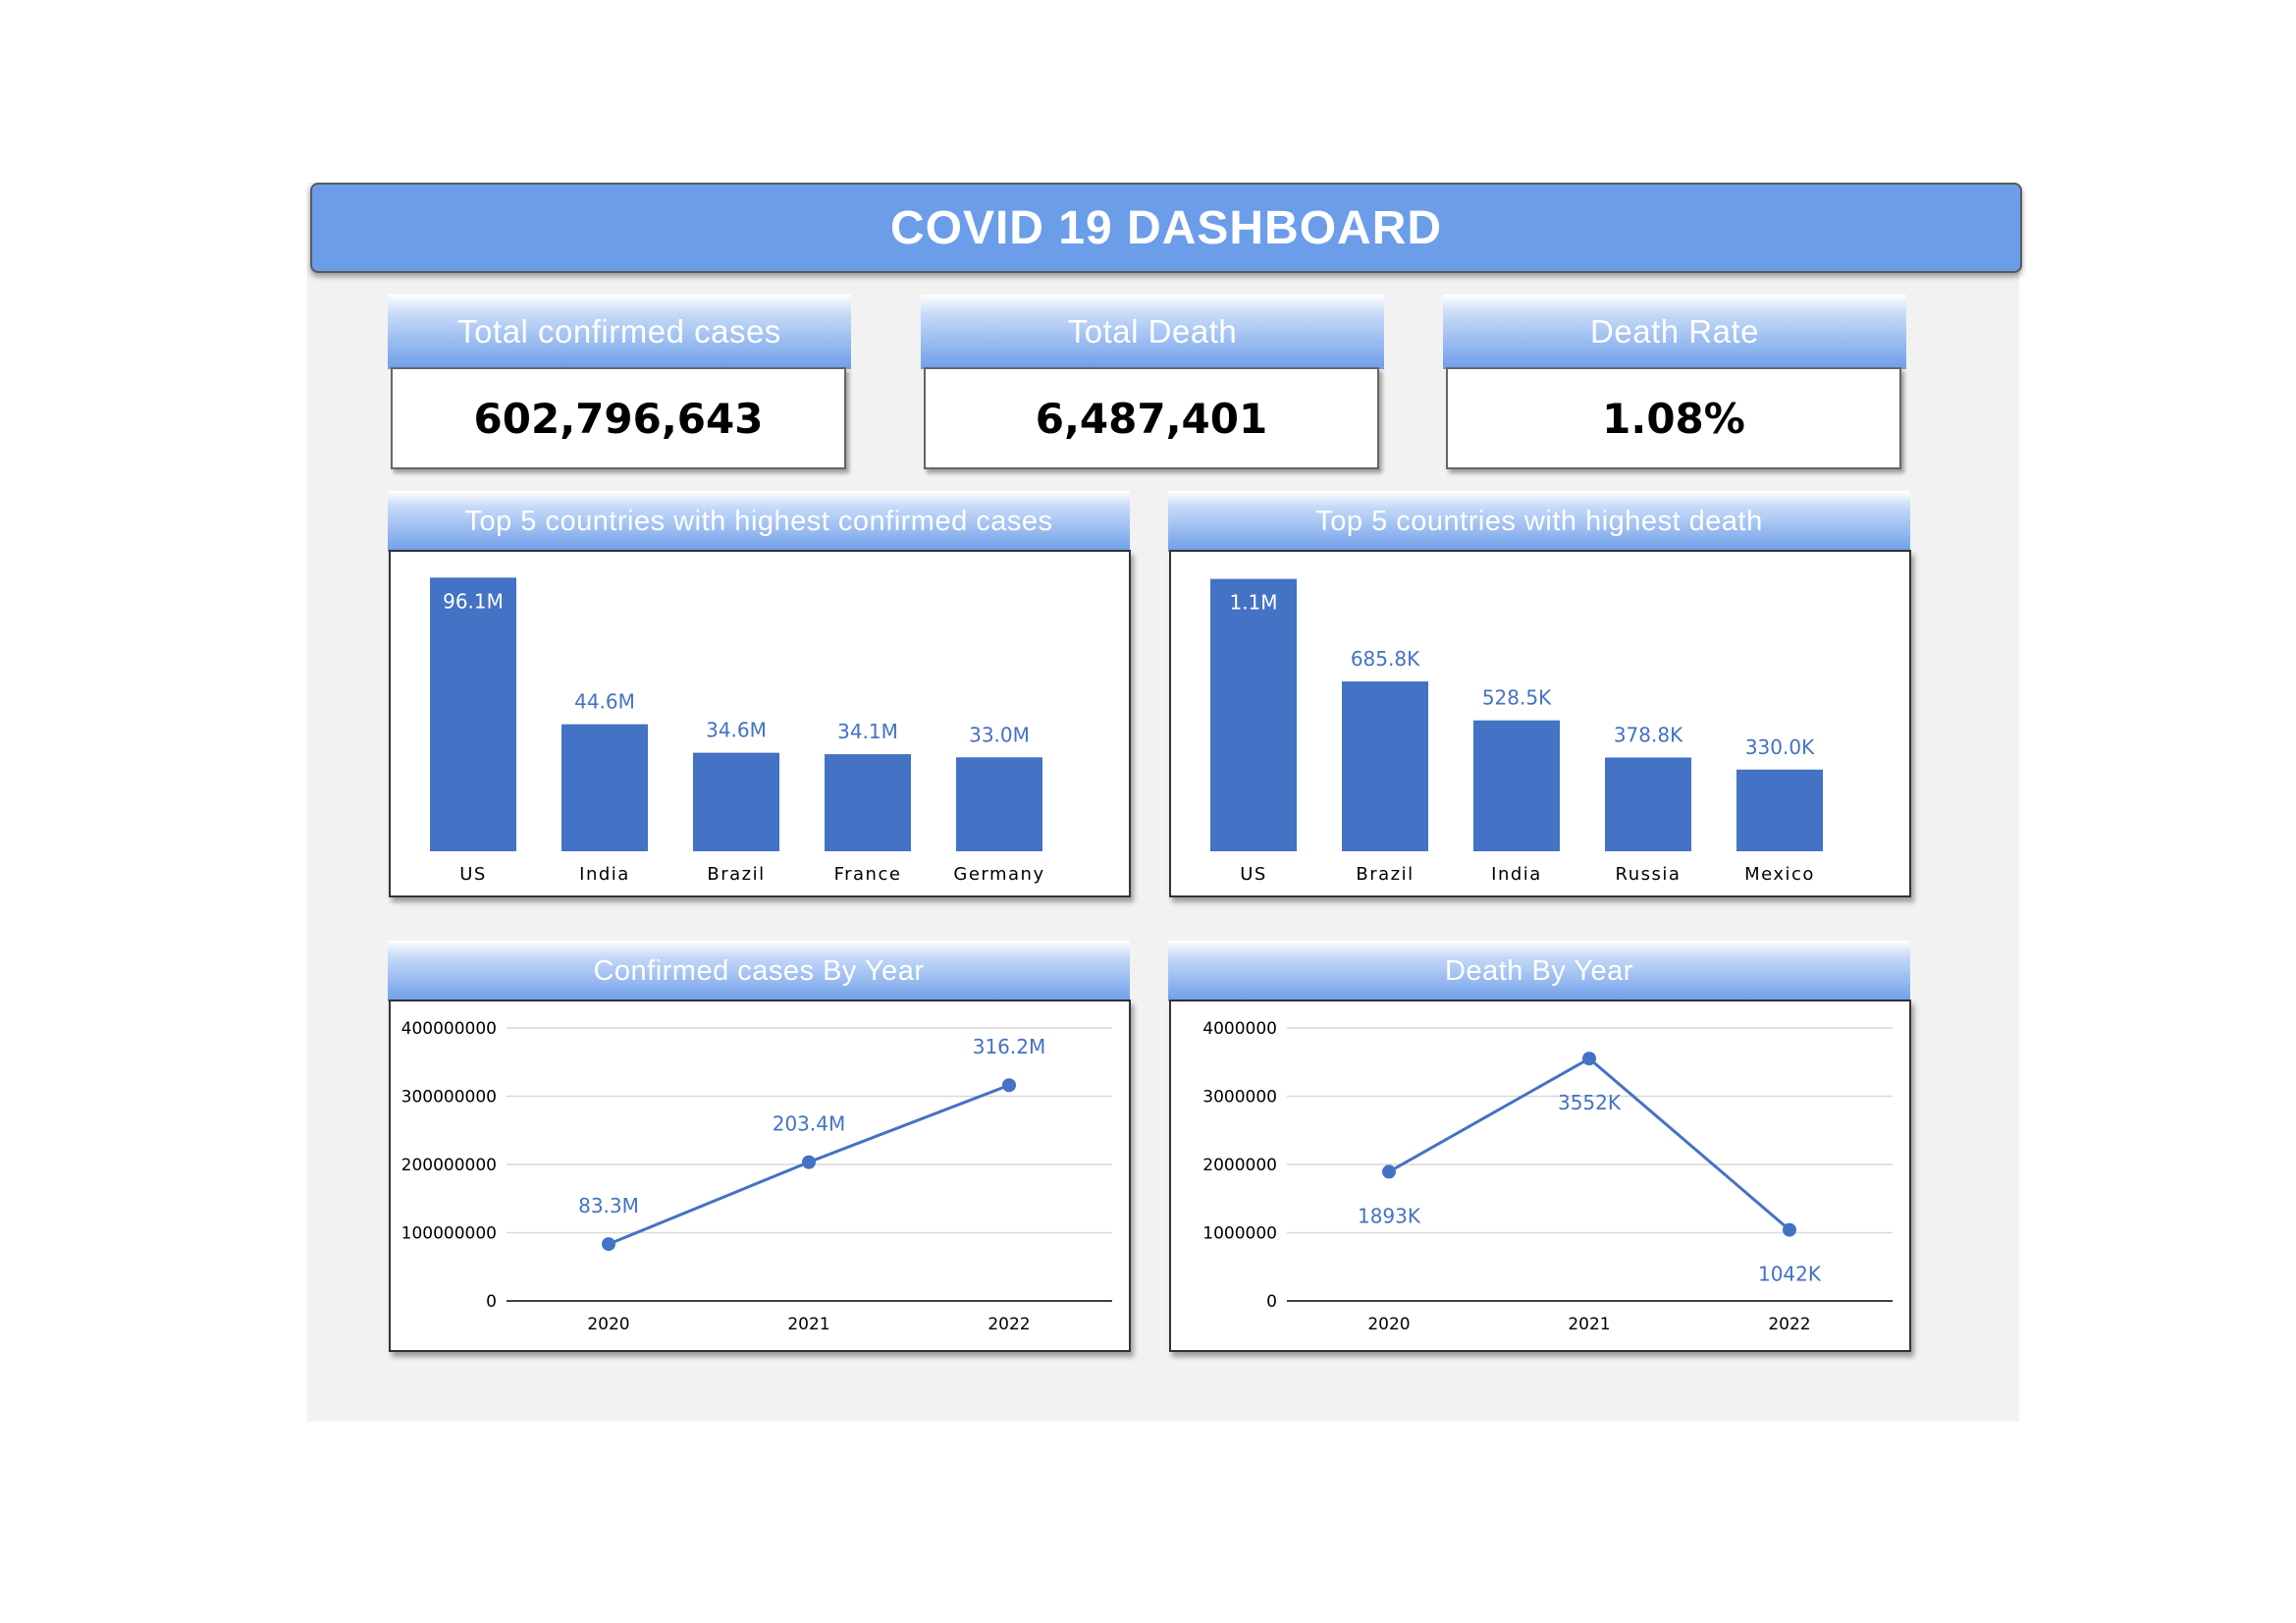  What do you see at coordinates (1590, 1102) in the screenshot?
I see `data-label: 3552K` at bounding box center [1590, 1102].